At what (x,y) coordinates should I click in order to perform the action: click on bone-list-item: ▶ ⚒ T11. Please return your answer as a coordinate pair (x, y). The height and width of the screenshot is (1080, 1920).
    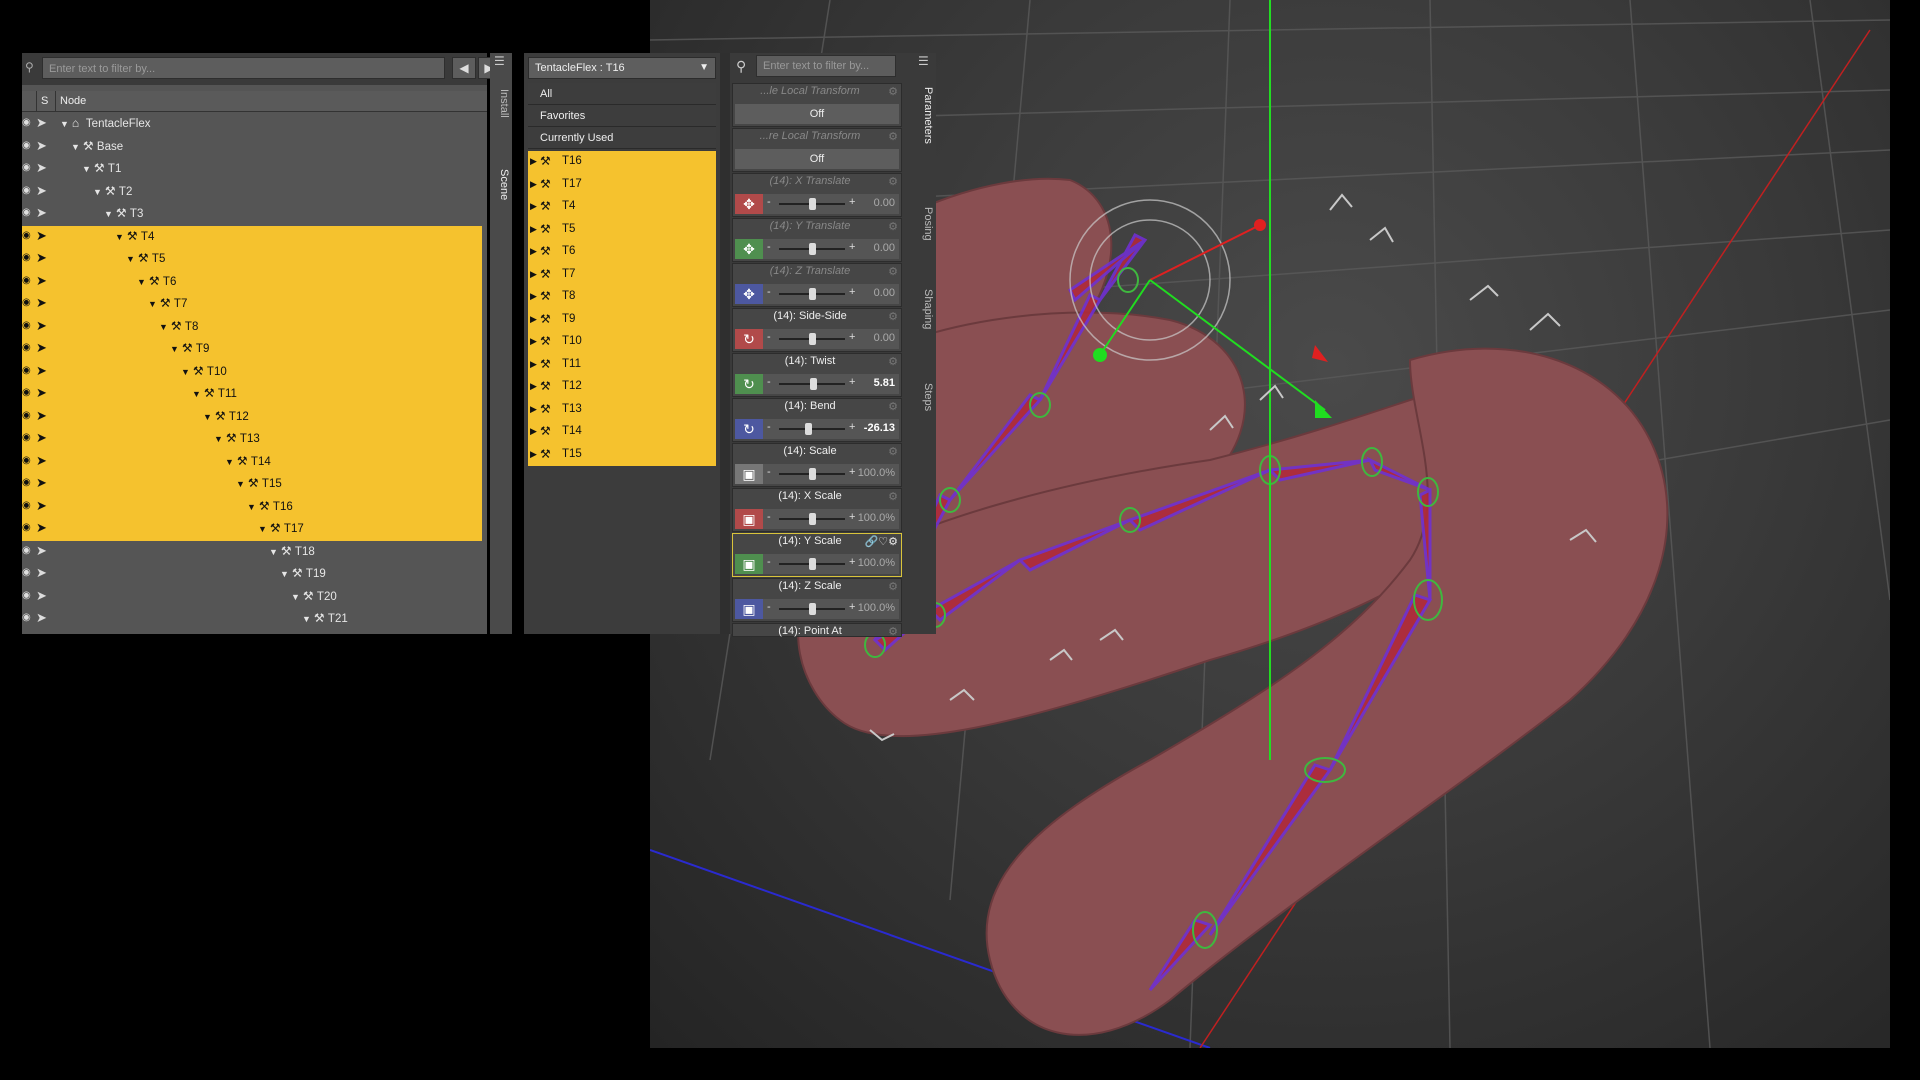
    Looking at the image, I should click on (622, 365).